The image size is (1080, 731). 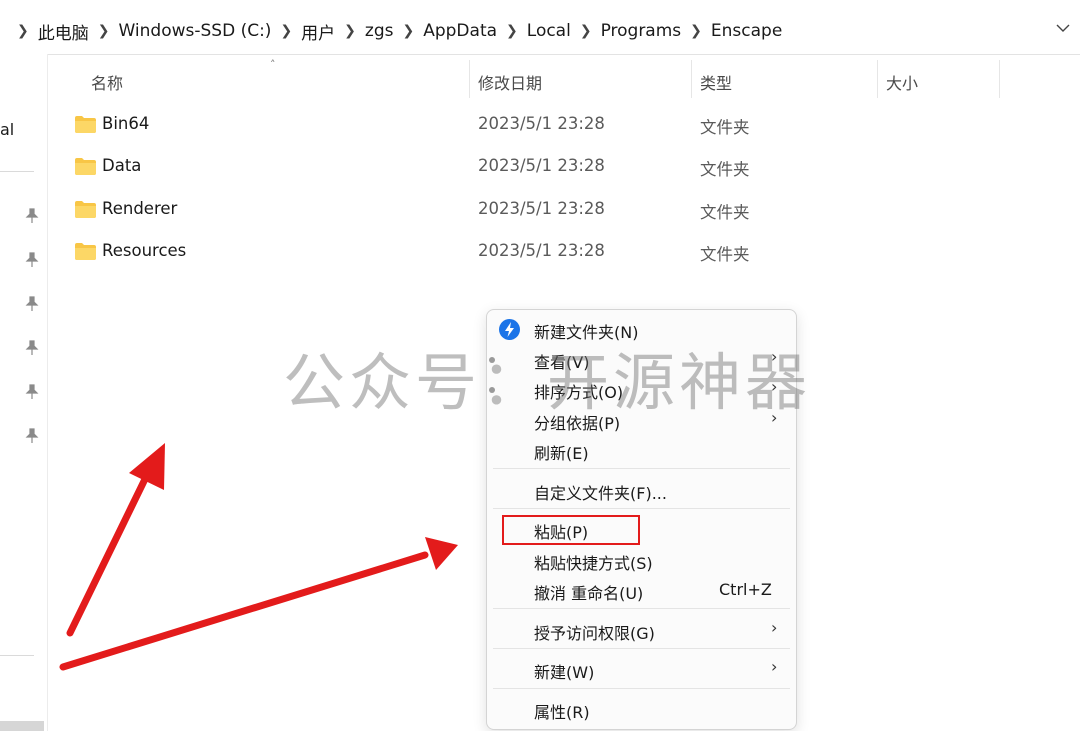 What do you see at coordinates (577, 423) in the screenshot?
I see `menu-item-label: 分组依据(P)` at bounding box center [577, 423].